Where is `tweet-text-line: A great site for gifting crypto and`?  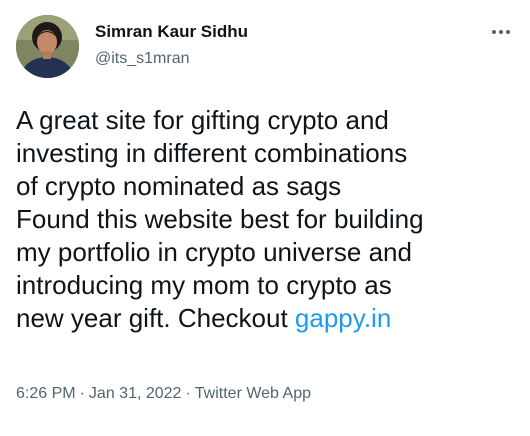 tweet-text-line: A great site for gifting crypto and is located at coordinates (202, 120).